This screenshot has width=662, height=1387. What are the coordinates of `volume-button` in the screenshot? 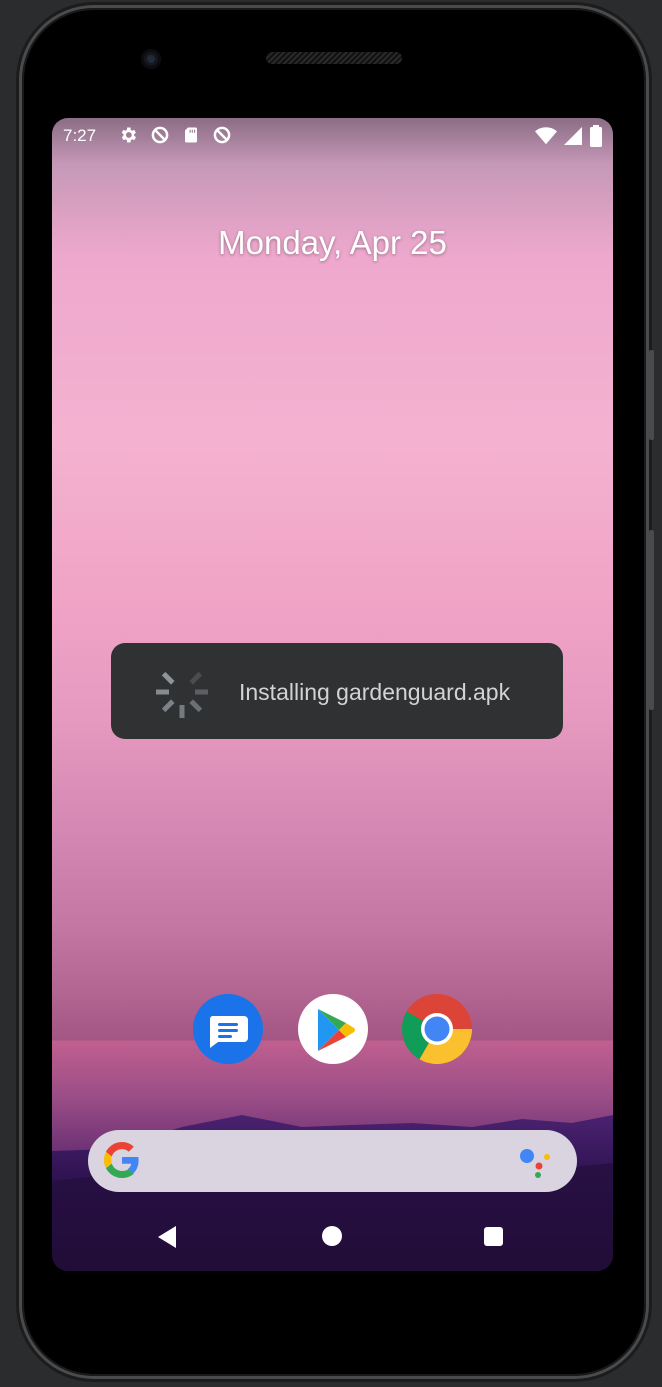 It's located at (651, 395).